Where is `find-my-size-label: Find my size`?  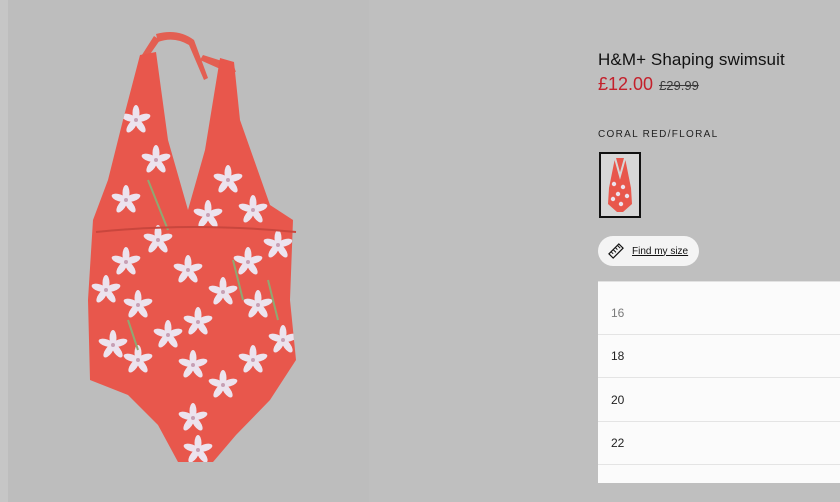
find-my-size-label: Find my size is located at coordinates (660, 251).